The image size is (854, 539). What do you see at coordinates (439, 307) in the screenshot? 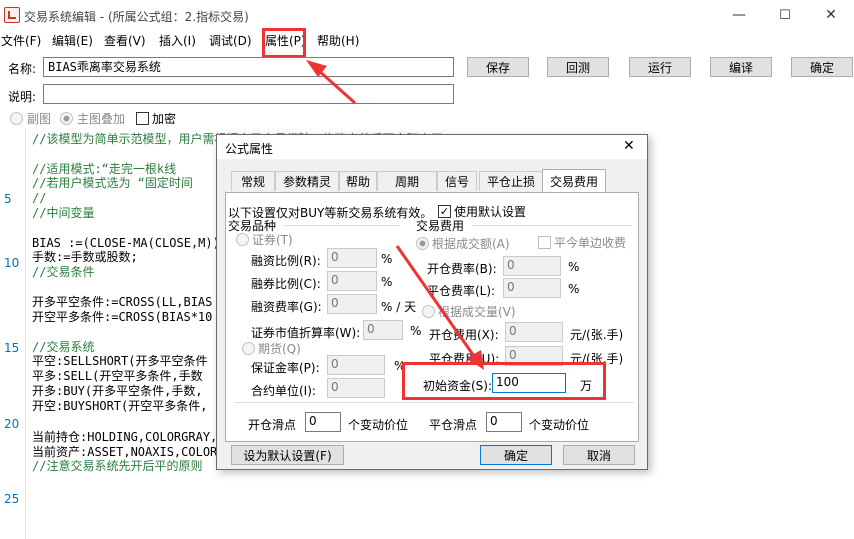
I see `arrow-to-capital` at bounding box center [439, 307].